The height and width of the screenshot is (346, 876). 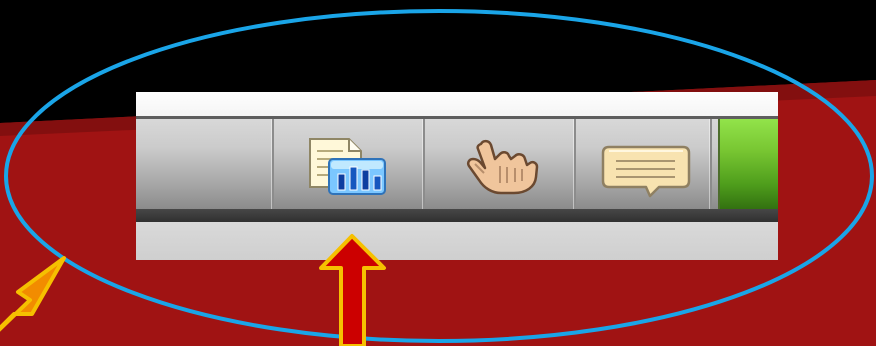 I want to click on toolbar-divider-band, so click(x=457, y=215).